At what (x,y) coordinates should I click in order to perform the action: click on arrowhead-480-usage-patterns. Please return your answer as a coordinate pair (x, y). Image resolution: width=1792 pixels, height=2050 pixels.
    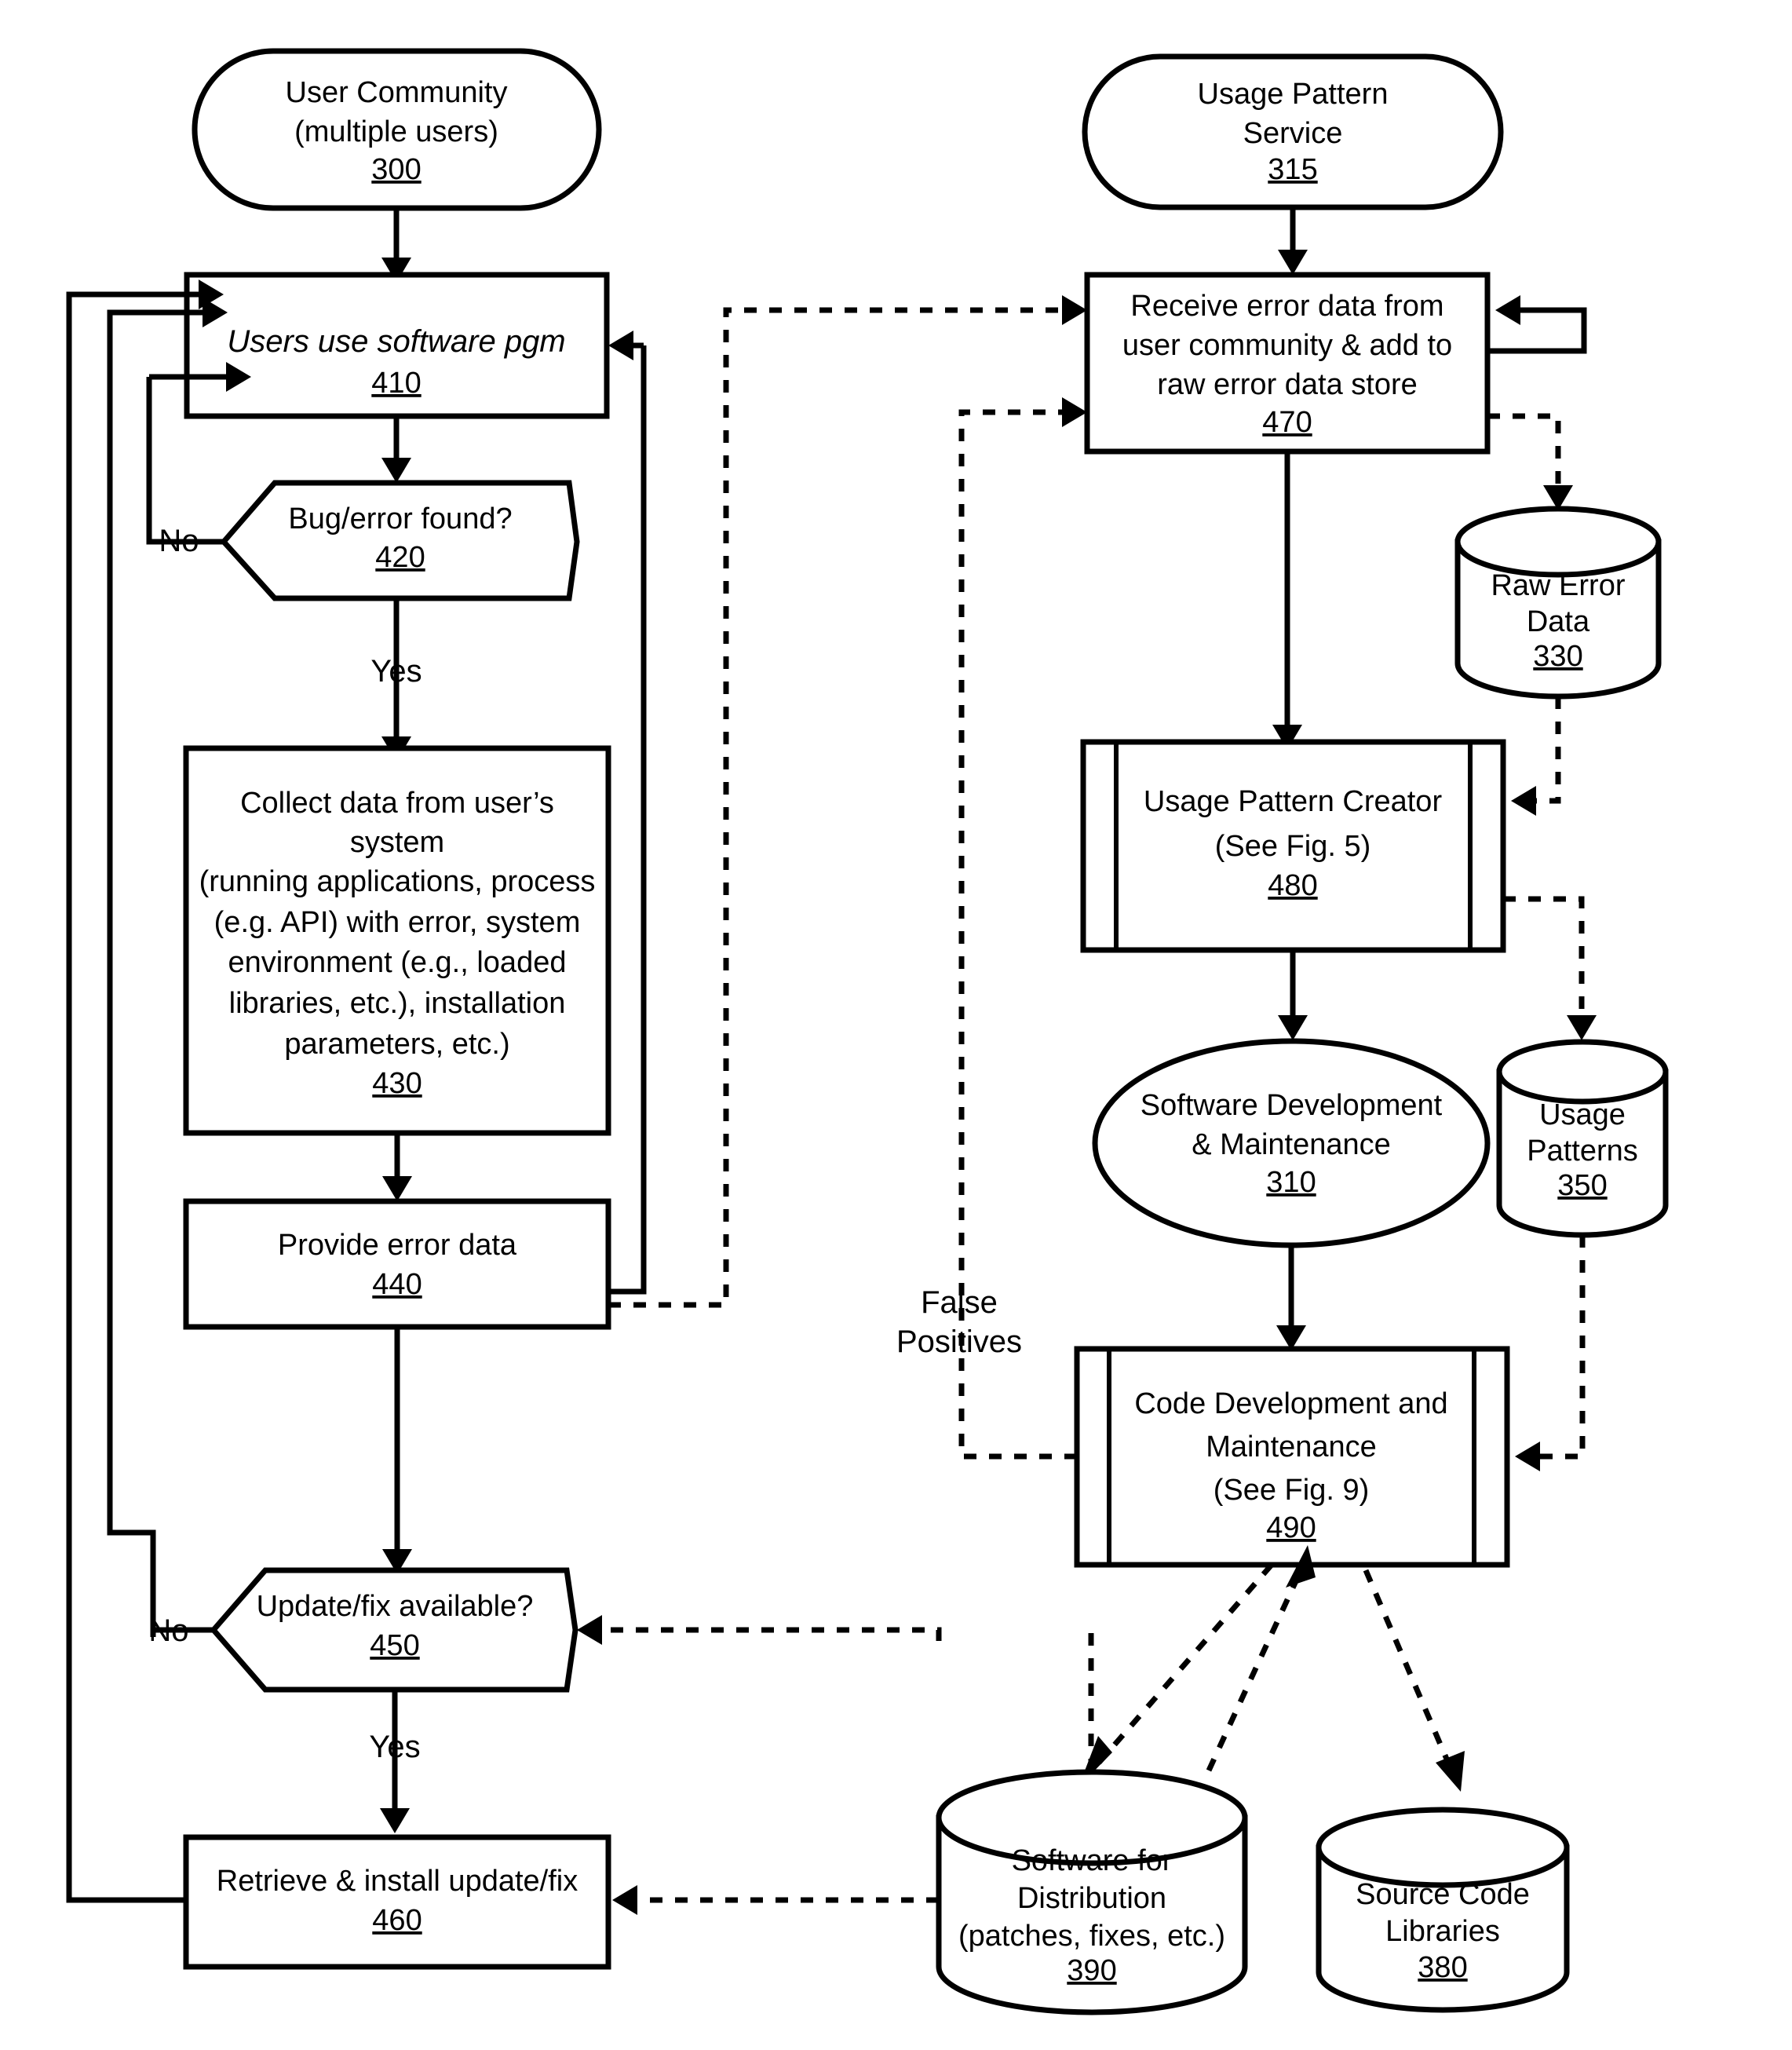
    Looking at the image, I should click on (1582, 1027).